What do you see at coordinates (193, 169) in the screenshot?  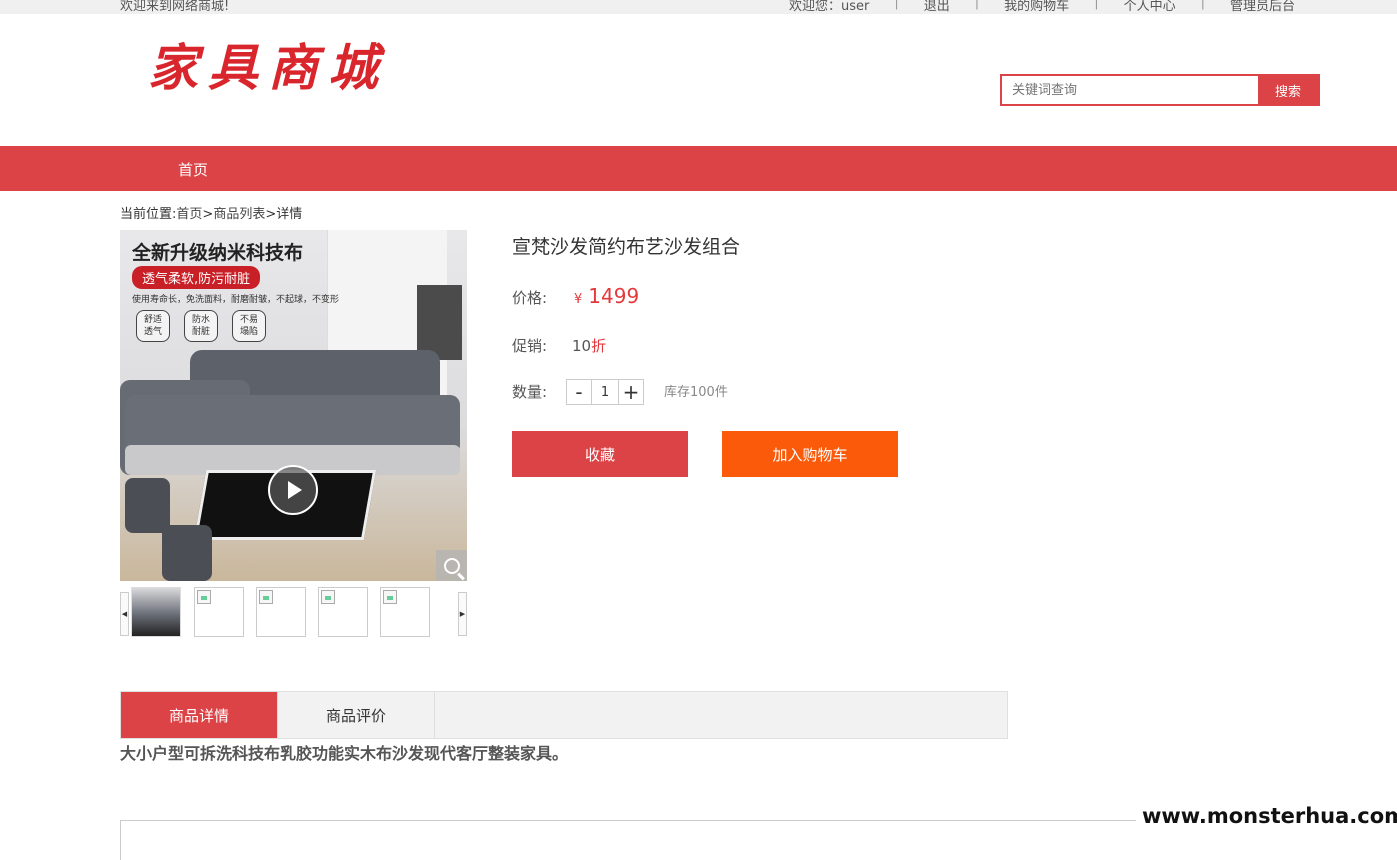 I see `nav-home: 首页` at bounding box center [193, 169].